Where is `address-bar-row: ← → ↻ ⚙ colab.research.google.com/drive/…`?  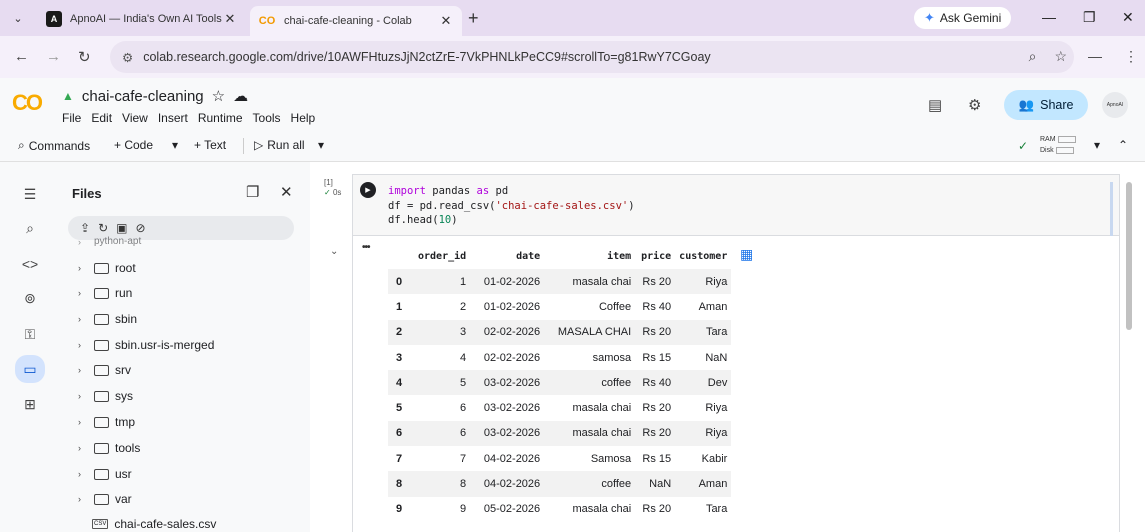 address-bar-row: ← → ↻ ⚙ colab.research.google.com/drive/… is located at coordinates (572, 57).